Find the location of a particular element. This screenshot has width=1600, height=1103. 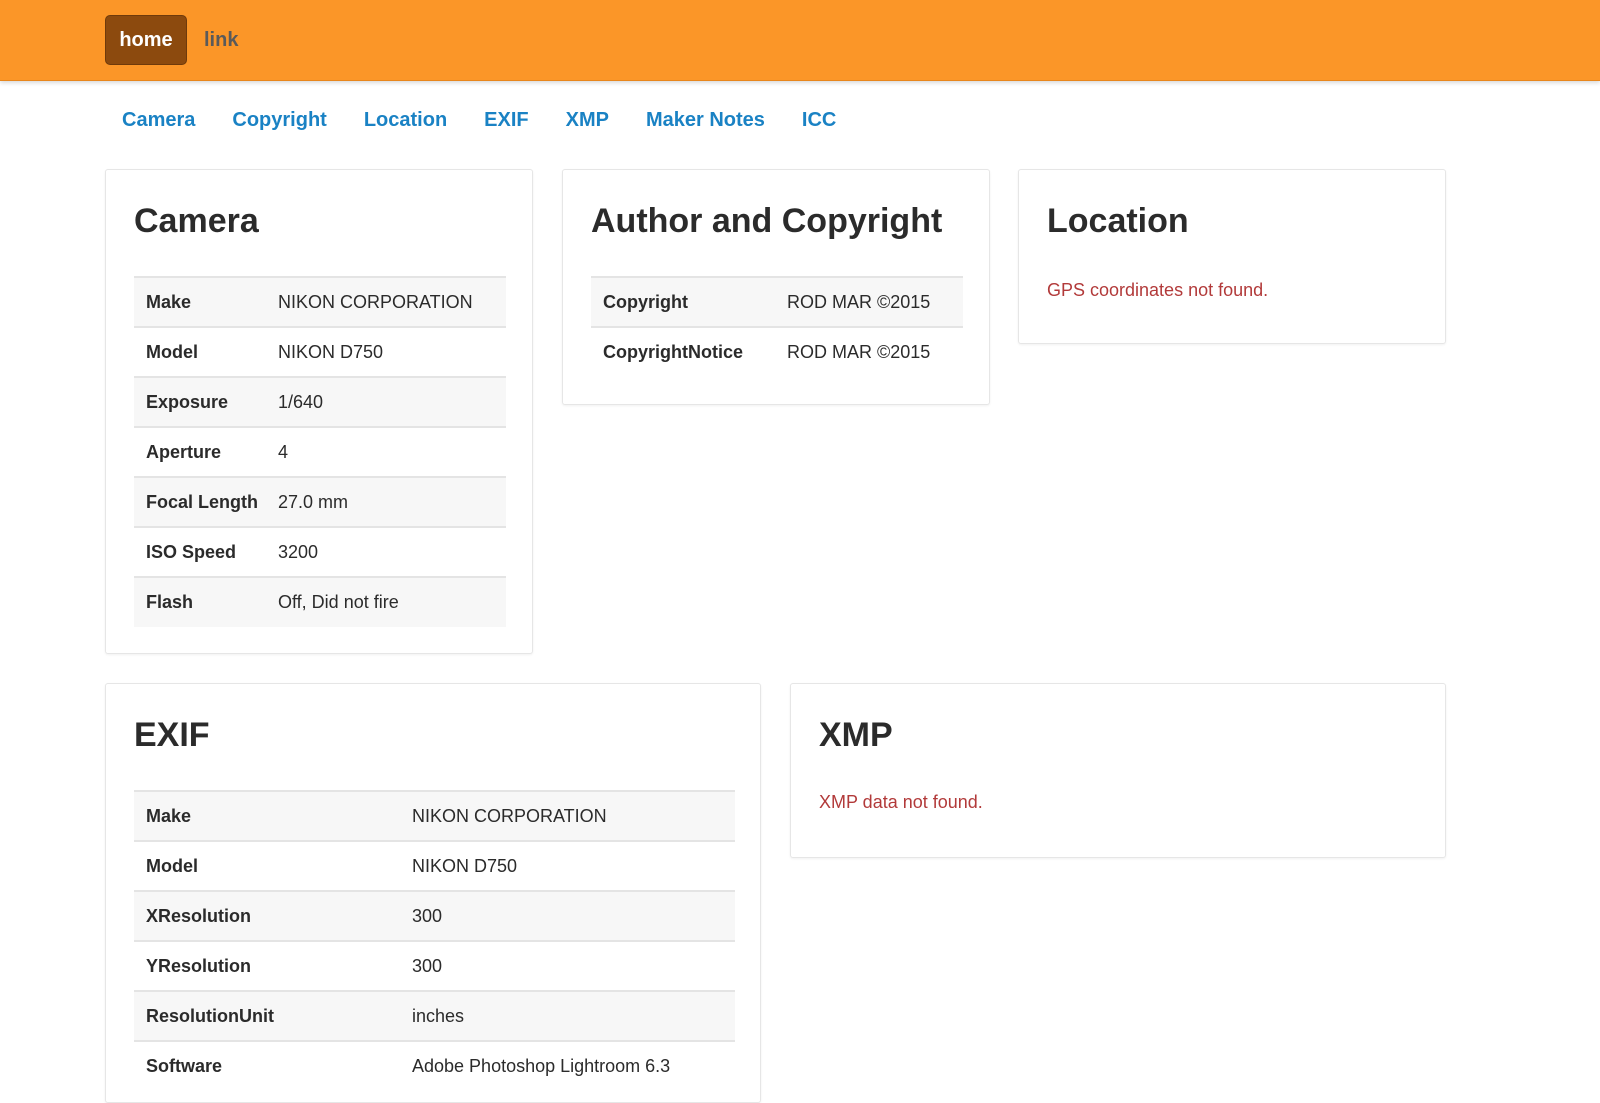

table-row: XResolution 300 is located at coordinates (434, 915).